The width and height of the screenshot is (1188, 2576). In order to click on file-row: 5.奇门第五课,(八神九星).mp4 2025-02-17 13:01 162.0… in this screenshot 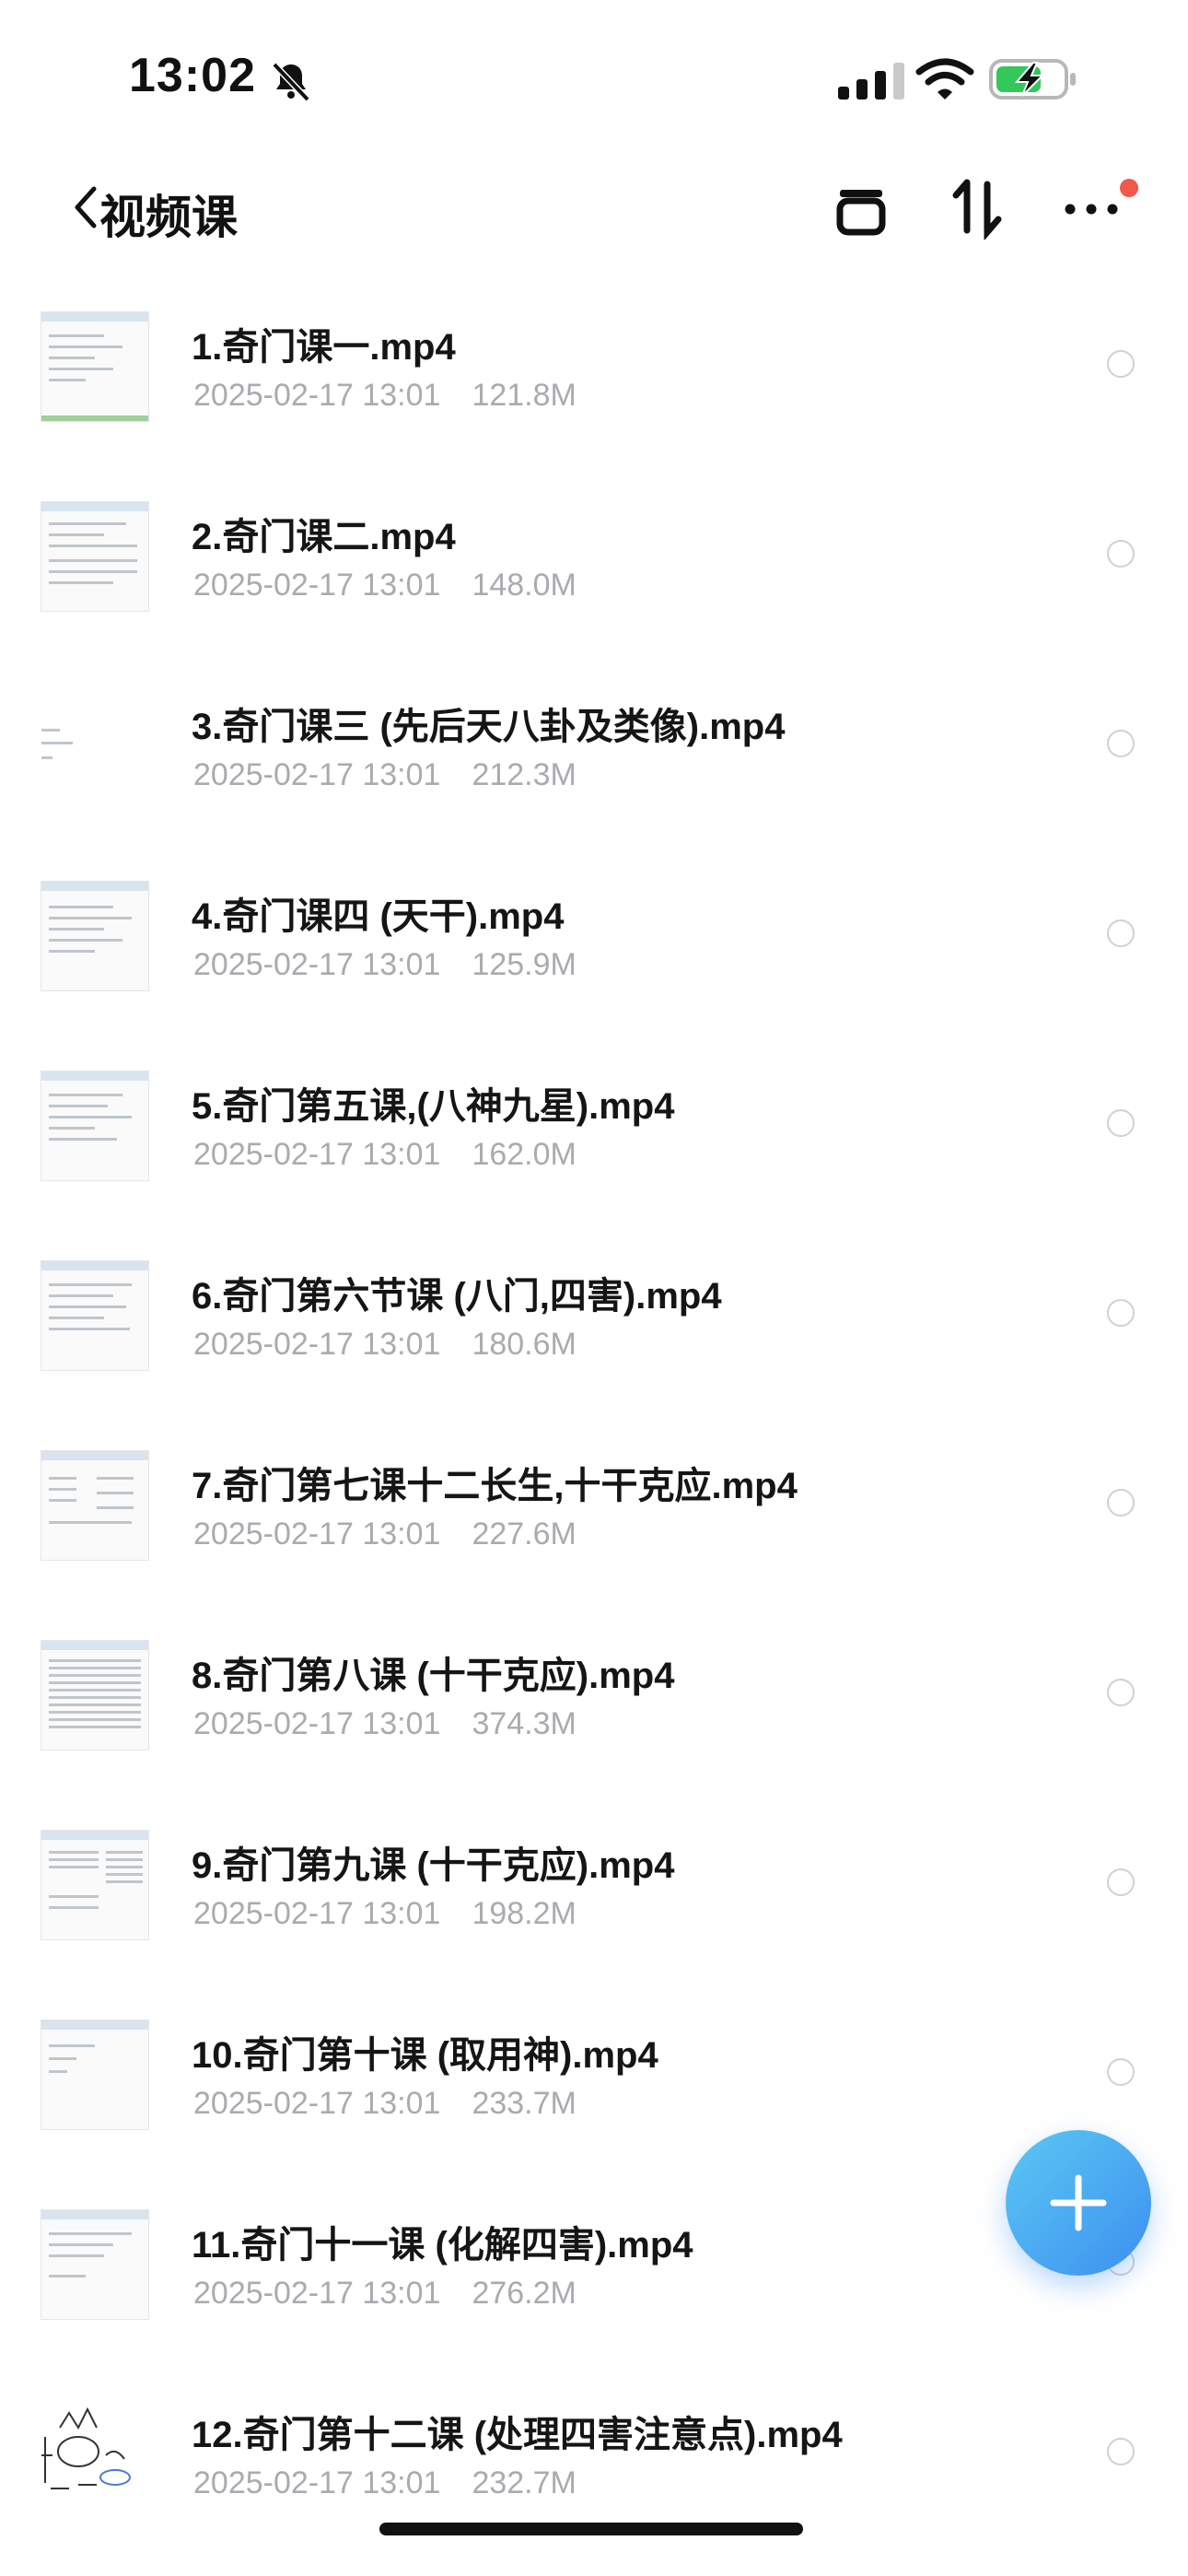, I will do `click(594, 1121)`.